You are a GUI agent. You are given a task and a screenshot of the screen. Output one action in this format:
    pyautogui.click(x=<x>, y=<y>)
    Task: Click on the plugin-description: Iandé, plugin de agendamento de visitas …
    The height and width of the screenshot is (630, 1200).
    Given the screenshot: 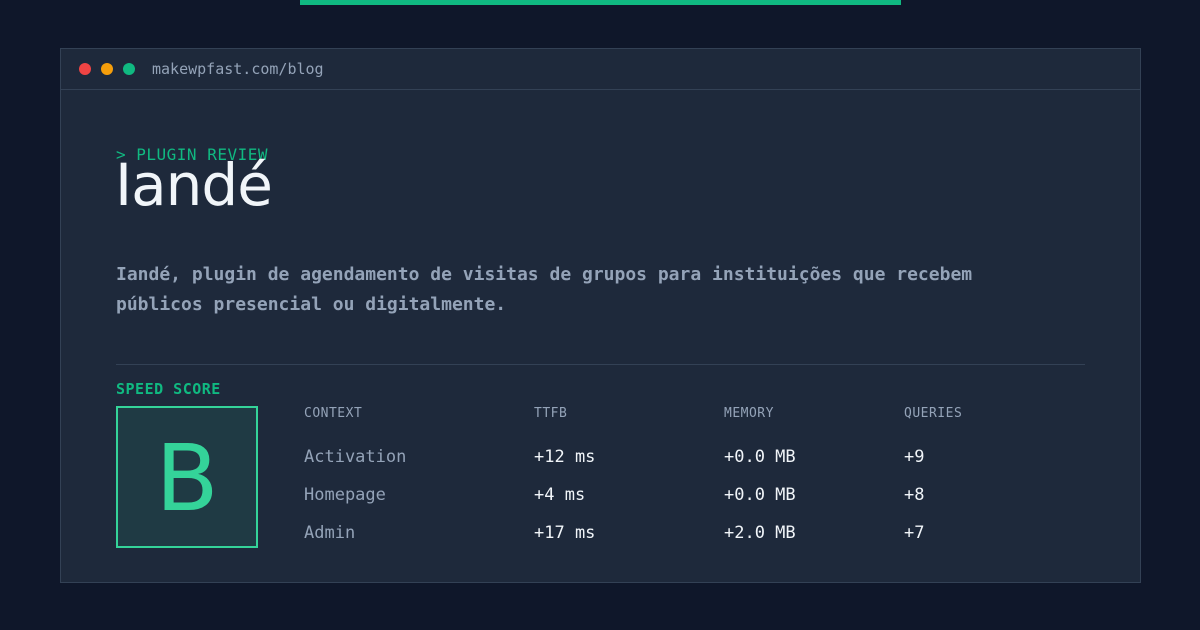 What is the action you would take?
    pyautogui.click(x=544, y=289)
    